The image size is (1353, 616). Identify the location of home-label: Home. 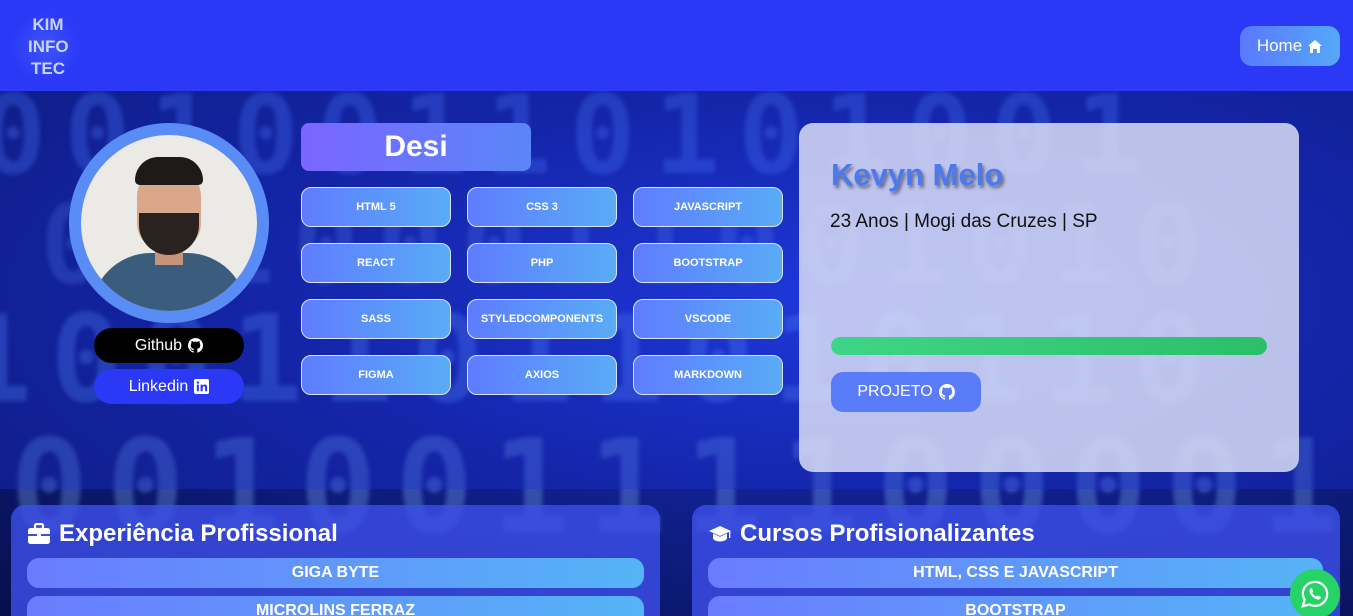
(1279, 45).